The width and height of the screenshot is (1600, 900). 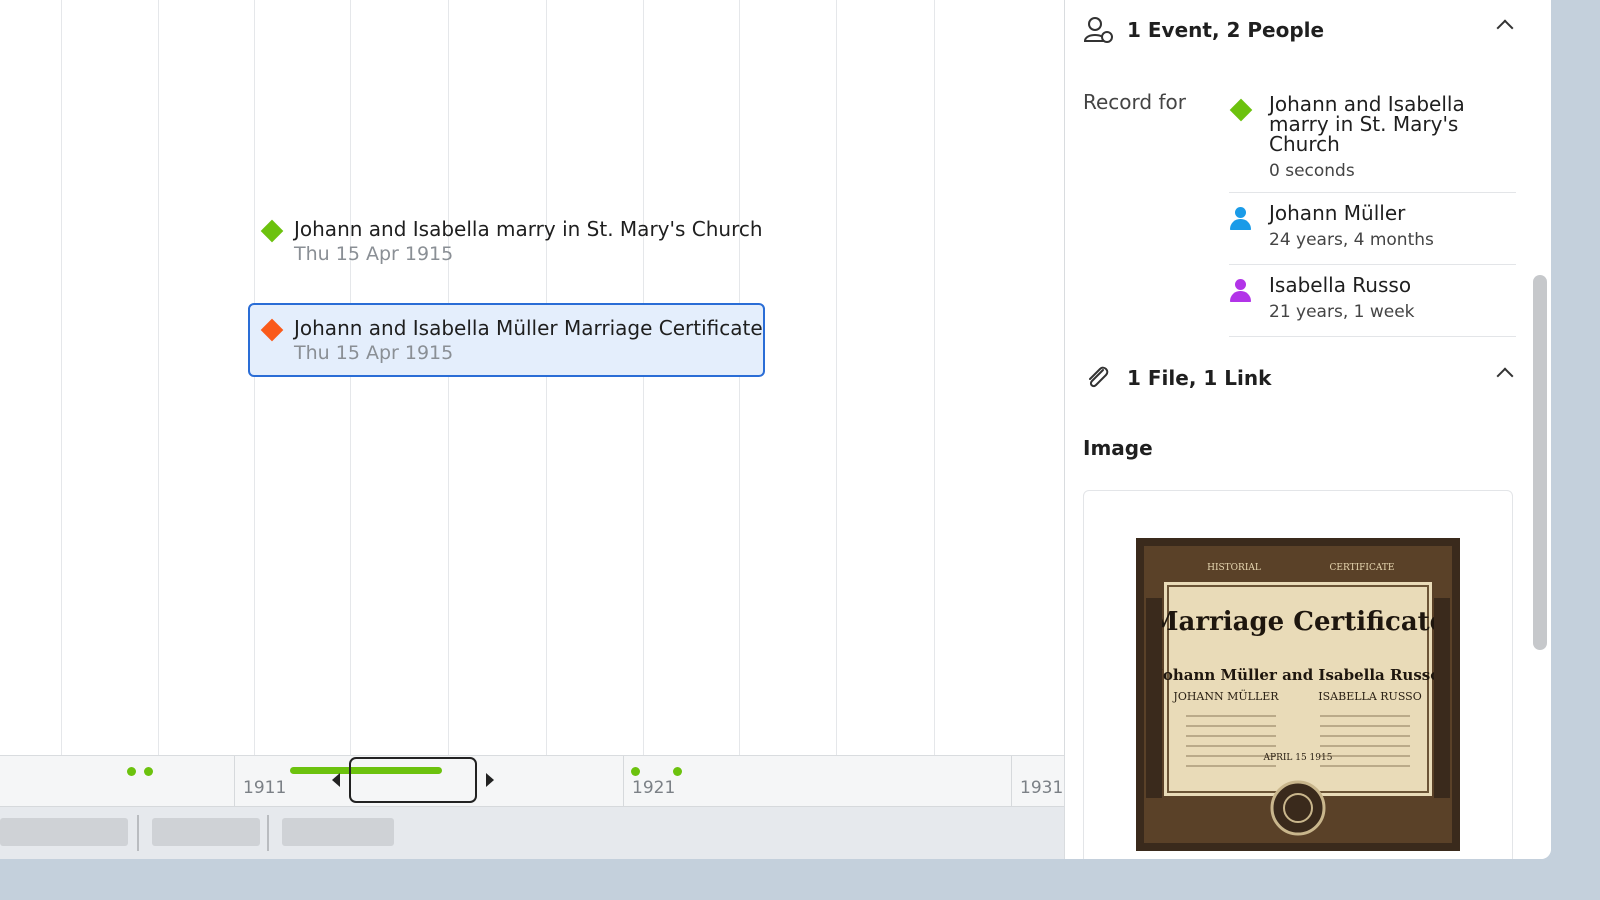 I want to click on cert-heading: Marriage Certificate, so click(x=1298, y=622).